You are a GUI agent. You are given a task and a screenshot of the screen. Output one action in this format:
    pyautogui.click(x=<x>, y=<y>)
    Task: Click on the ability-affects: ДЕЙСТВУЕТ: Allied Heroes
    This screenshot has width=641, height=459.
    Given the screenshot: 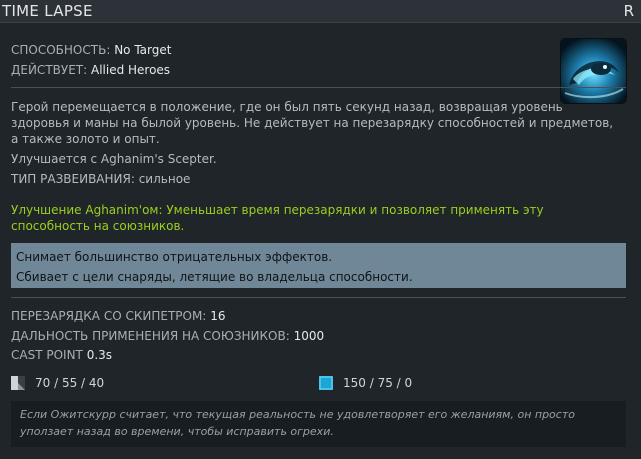 What is the action you would take?
    pyautogui.click(x=90, y=70)
    